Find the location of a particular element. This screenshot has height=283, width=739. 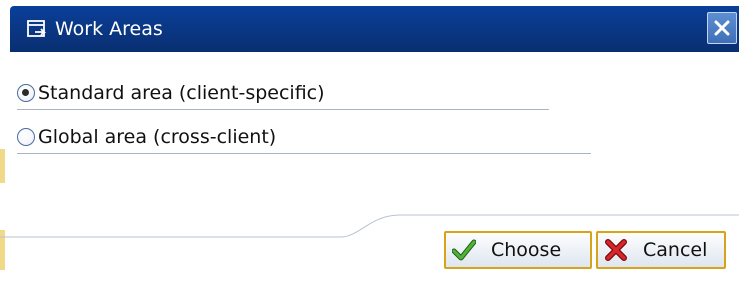

window-icon is located at coordinates (37, 28).